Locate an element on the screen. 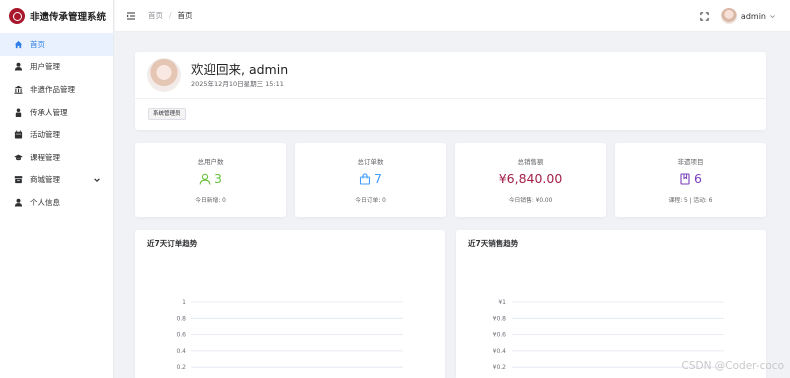 The height and width of the screenshot is (378, 790). avatar is located at coordinates (728, 16).